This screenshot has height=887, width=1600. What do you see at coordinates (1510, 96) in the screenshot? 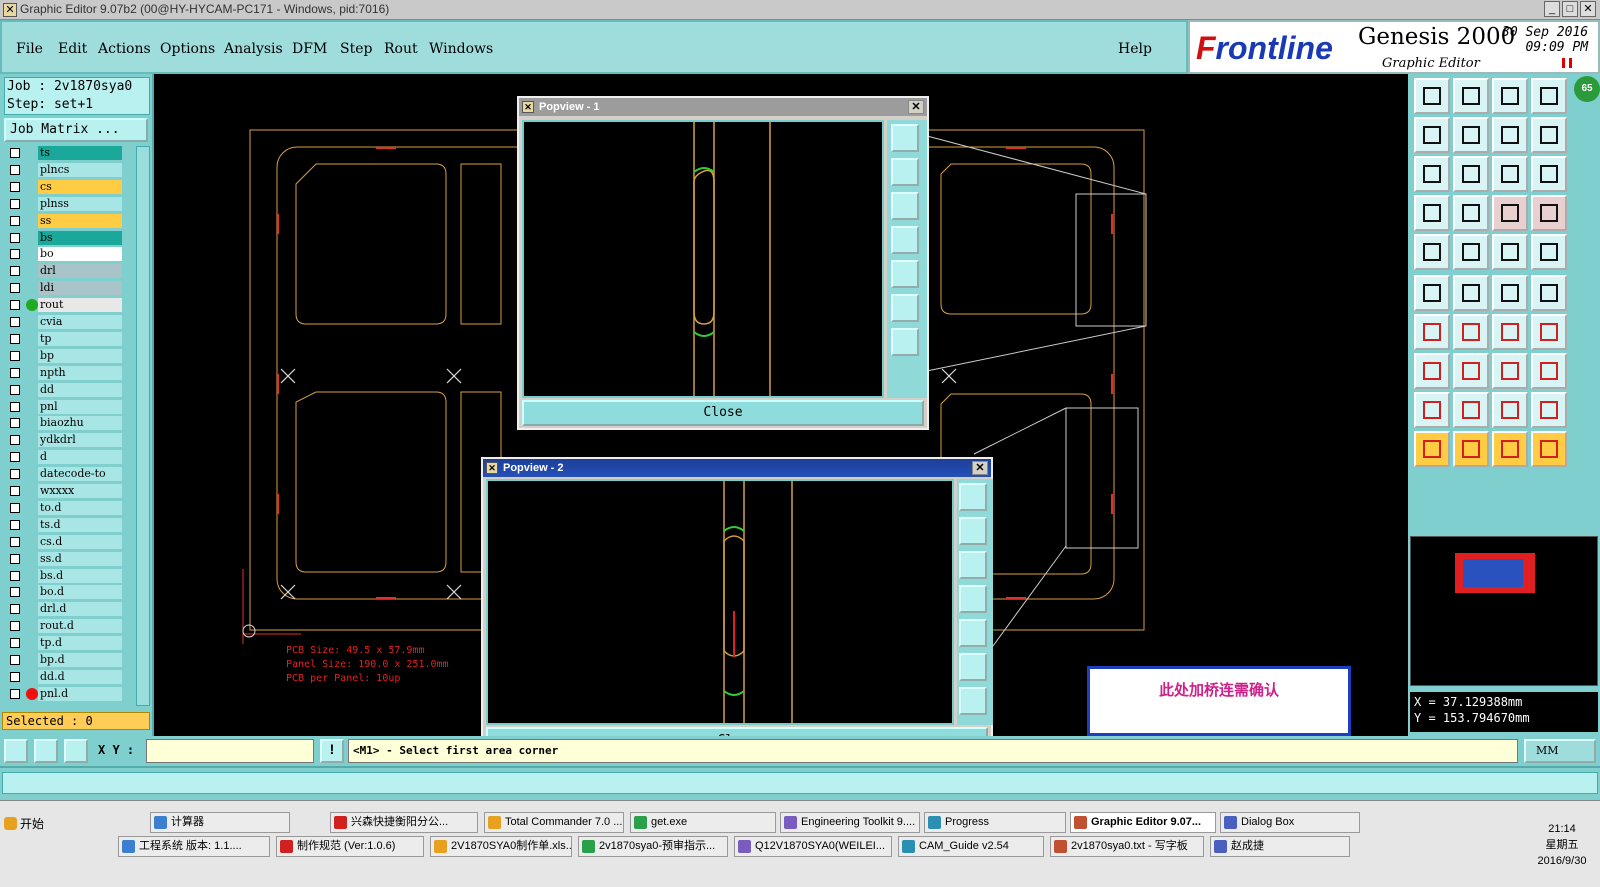
I see `home-icon` at bounding box center [1510, 96].